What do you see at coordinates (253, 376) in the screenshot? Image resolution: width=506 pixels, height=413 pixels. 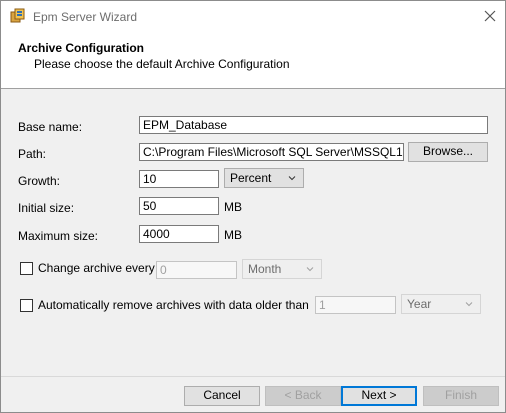 I see `footer-divider` at bounding box center [253, 376].